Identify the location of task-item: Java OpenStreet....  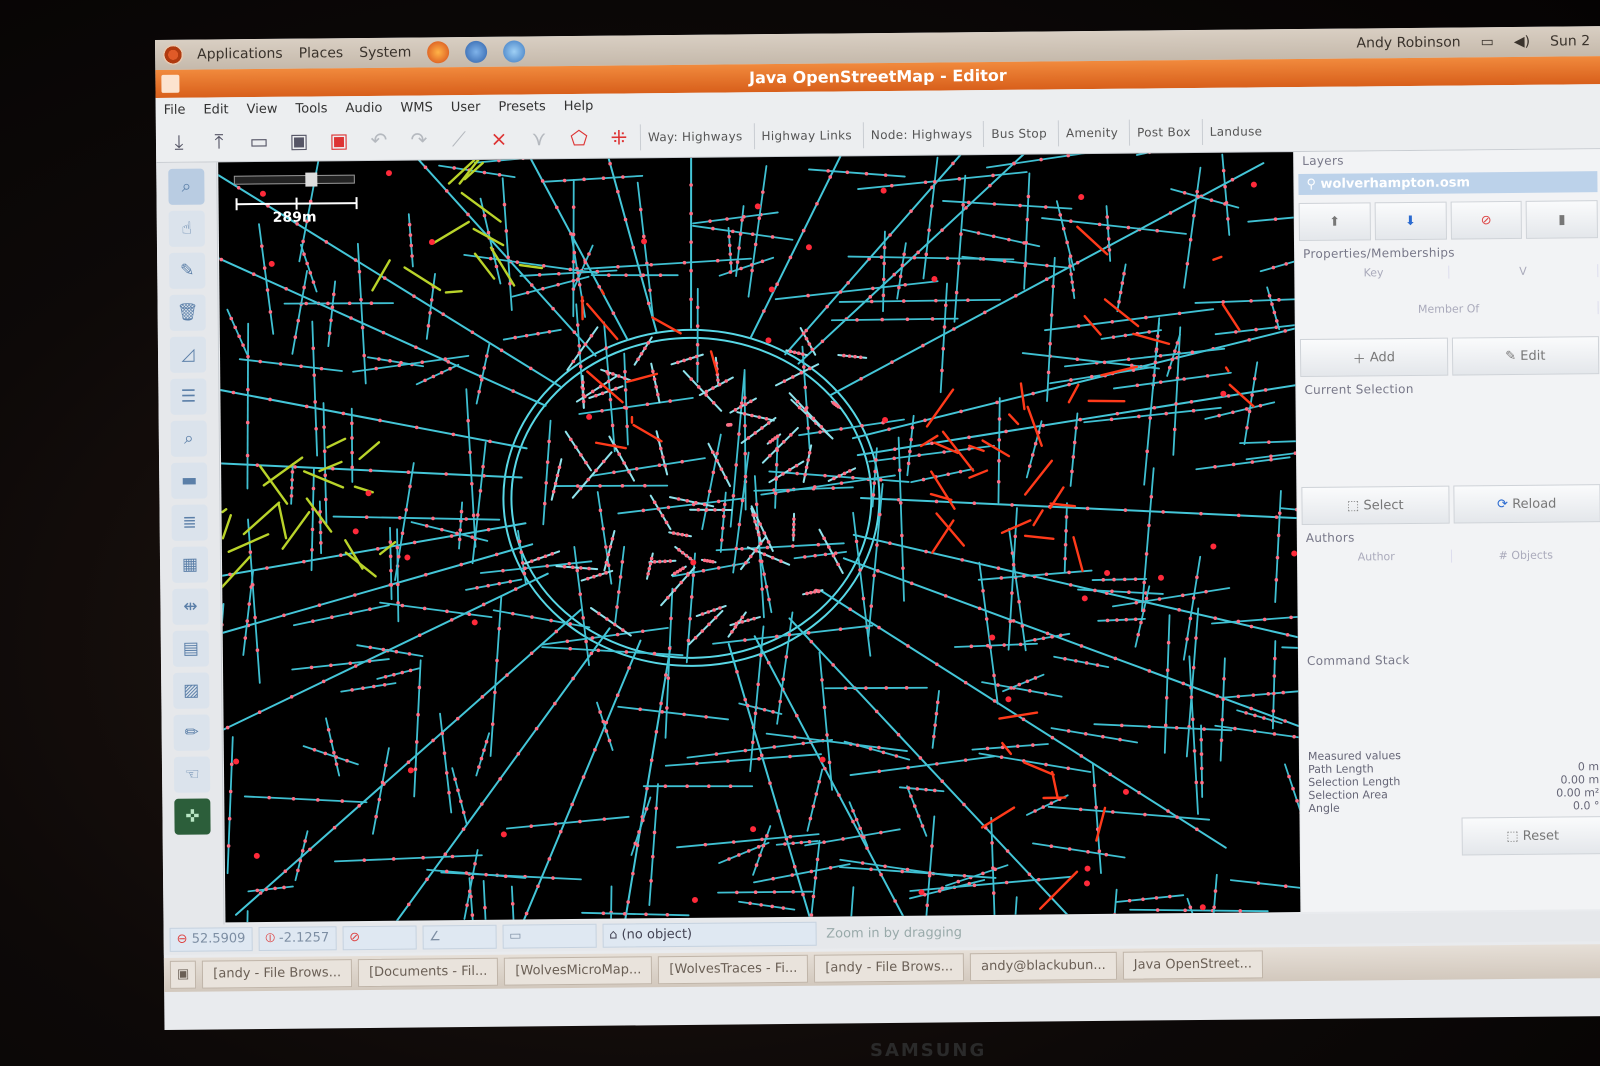
(1193, 965).